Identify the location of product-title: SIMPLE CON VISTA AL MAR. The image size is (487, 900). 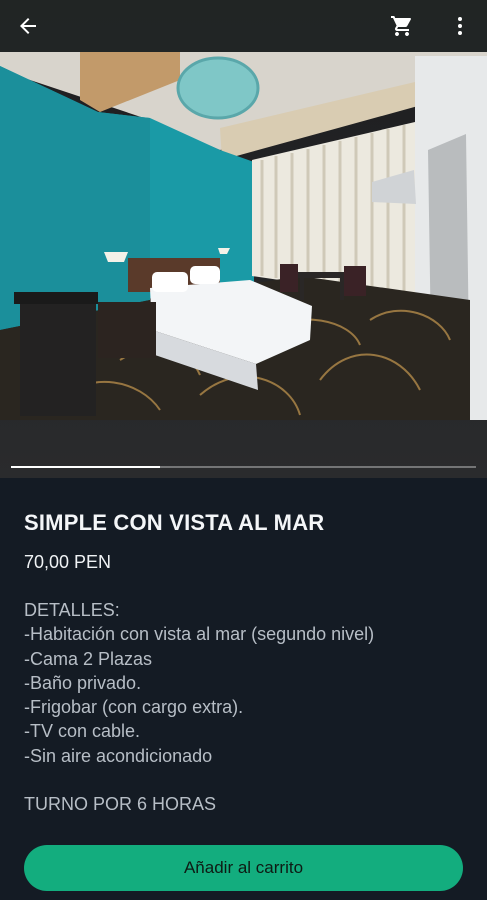
(174, 522).